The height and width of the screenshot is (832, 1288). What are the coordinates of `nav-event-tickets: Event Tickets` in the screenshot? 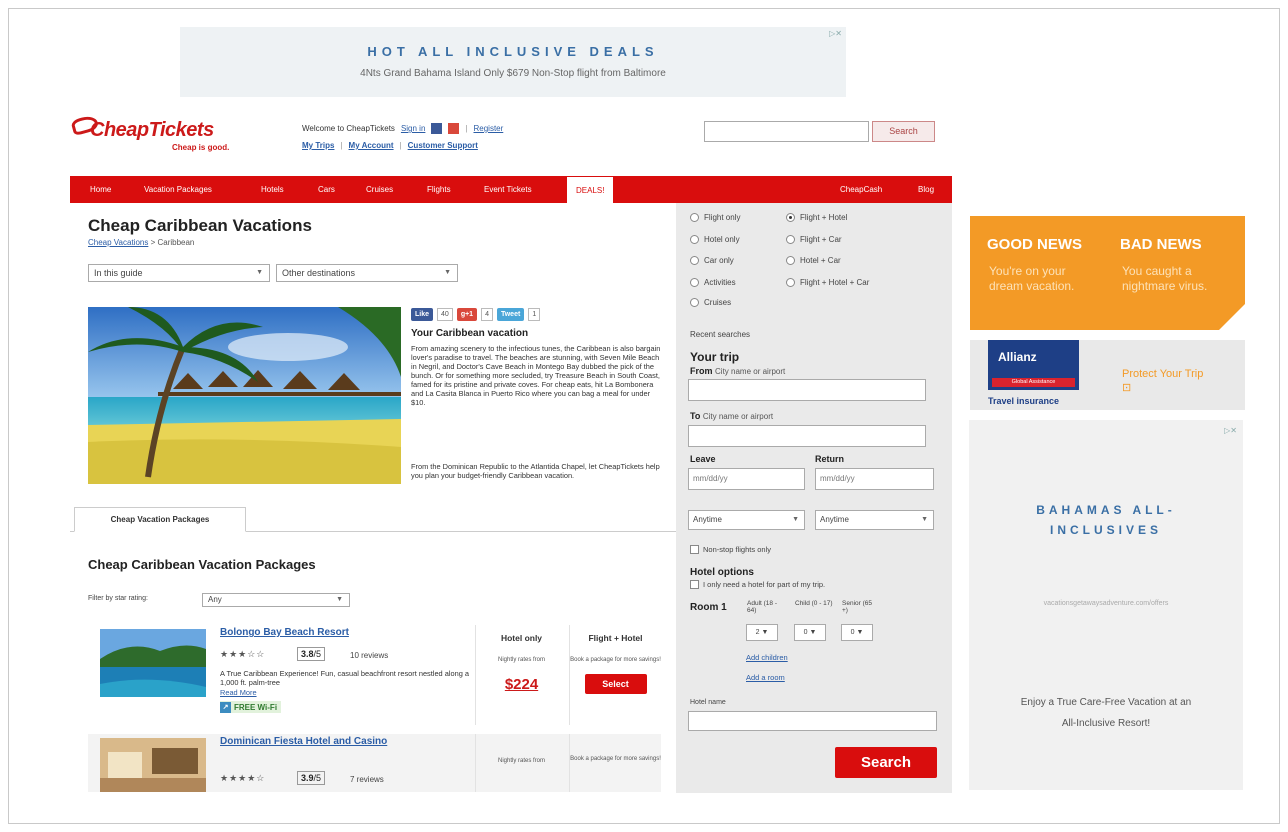 It's located at (508, 189).